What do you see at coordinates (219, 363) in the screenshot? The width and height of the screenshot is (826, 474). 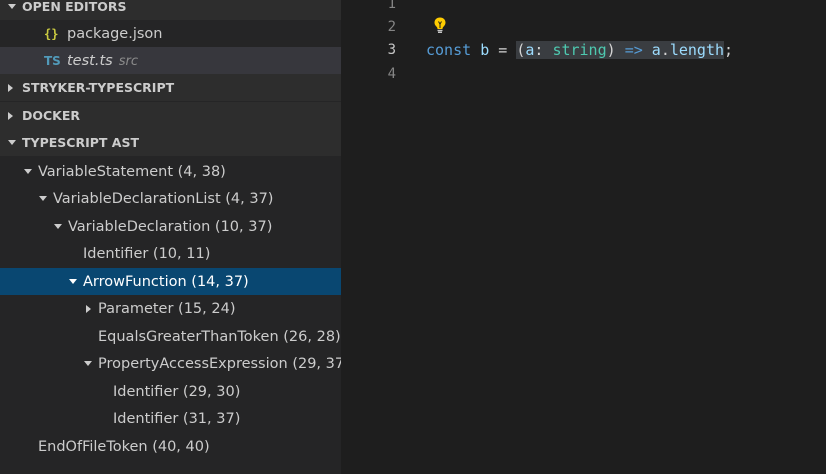 I see `ast-node-label: PropertyAccessExpression (29, 37)` at bounding box center [219, 363].